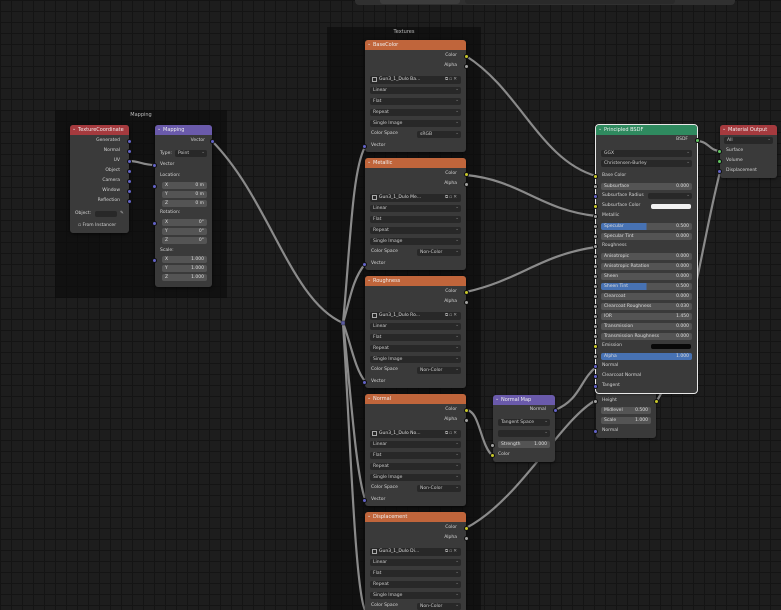  Describe the element at coordinates (415, 198) in the screenshot. I see `image-selector: Gun3_1_Dulo Me... ⧉▫✕` at that location.